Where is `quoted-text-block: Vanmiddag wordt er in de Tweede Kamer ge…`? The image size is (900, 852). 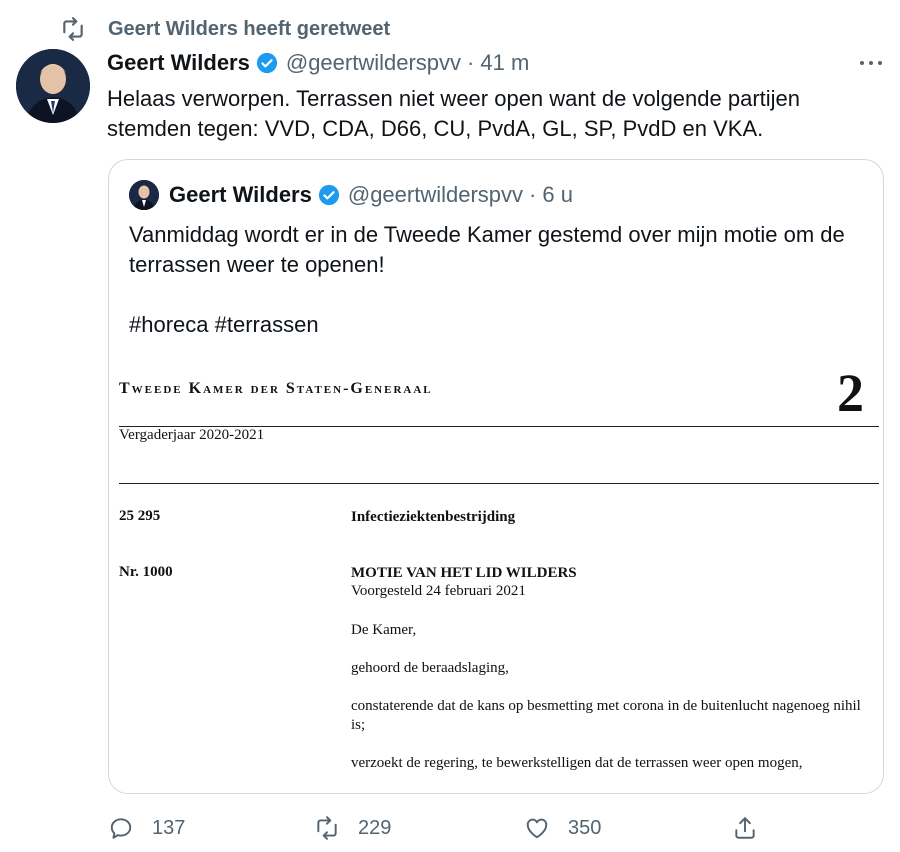
quoted-text-block: Vanmiddag wordt er in de Tweede Kamer ge… is located at coordinates (499, 280).